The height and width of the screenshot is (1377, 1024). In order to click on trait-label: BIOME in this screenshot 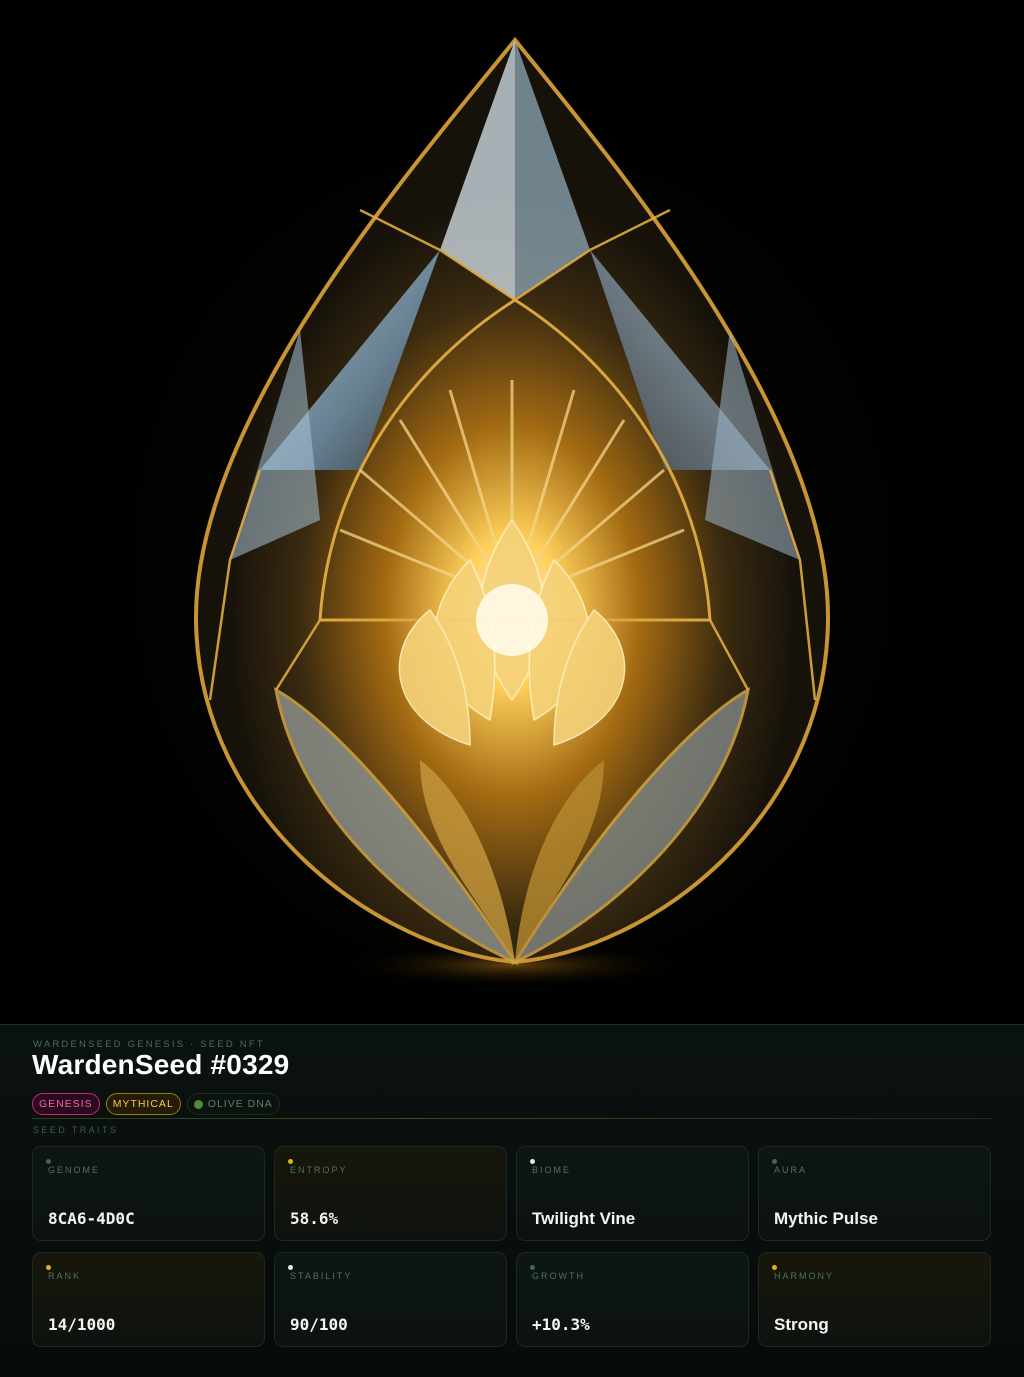, I will do `click(552, 1170)`.